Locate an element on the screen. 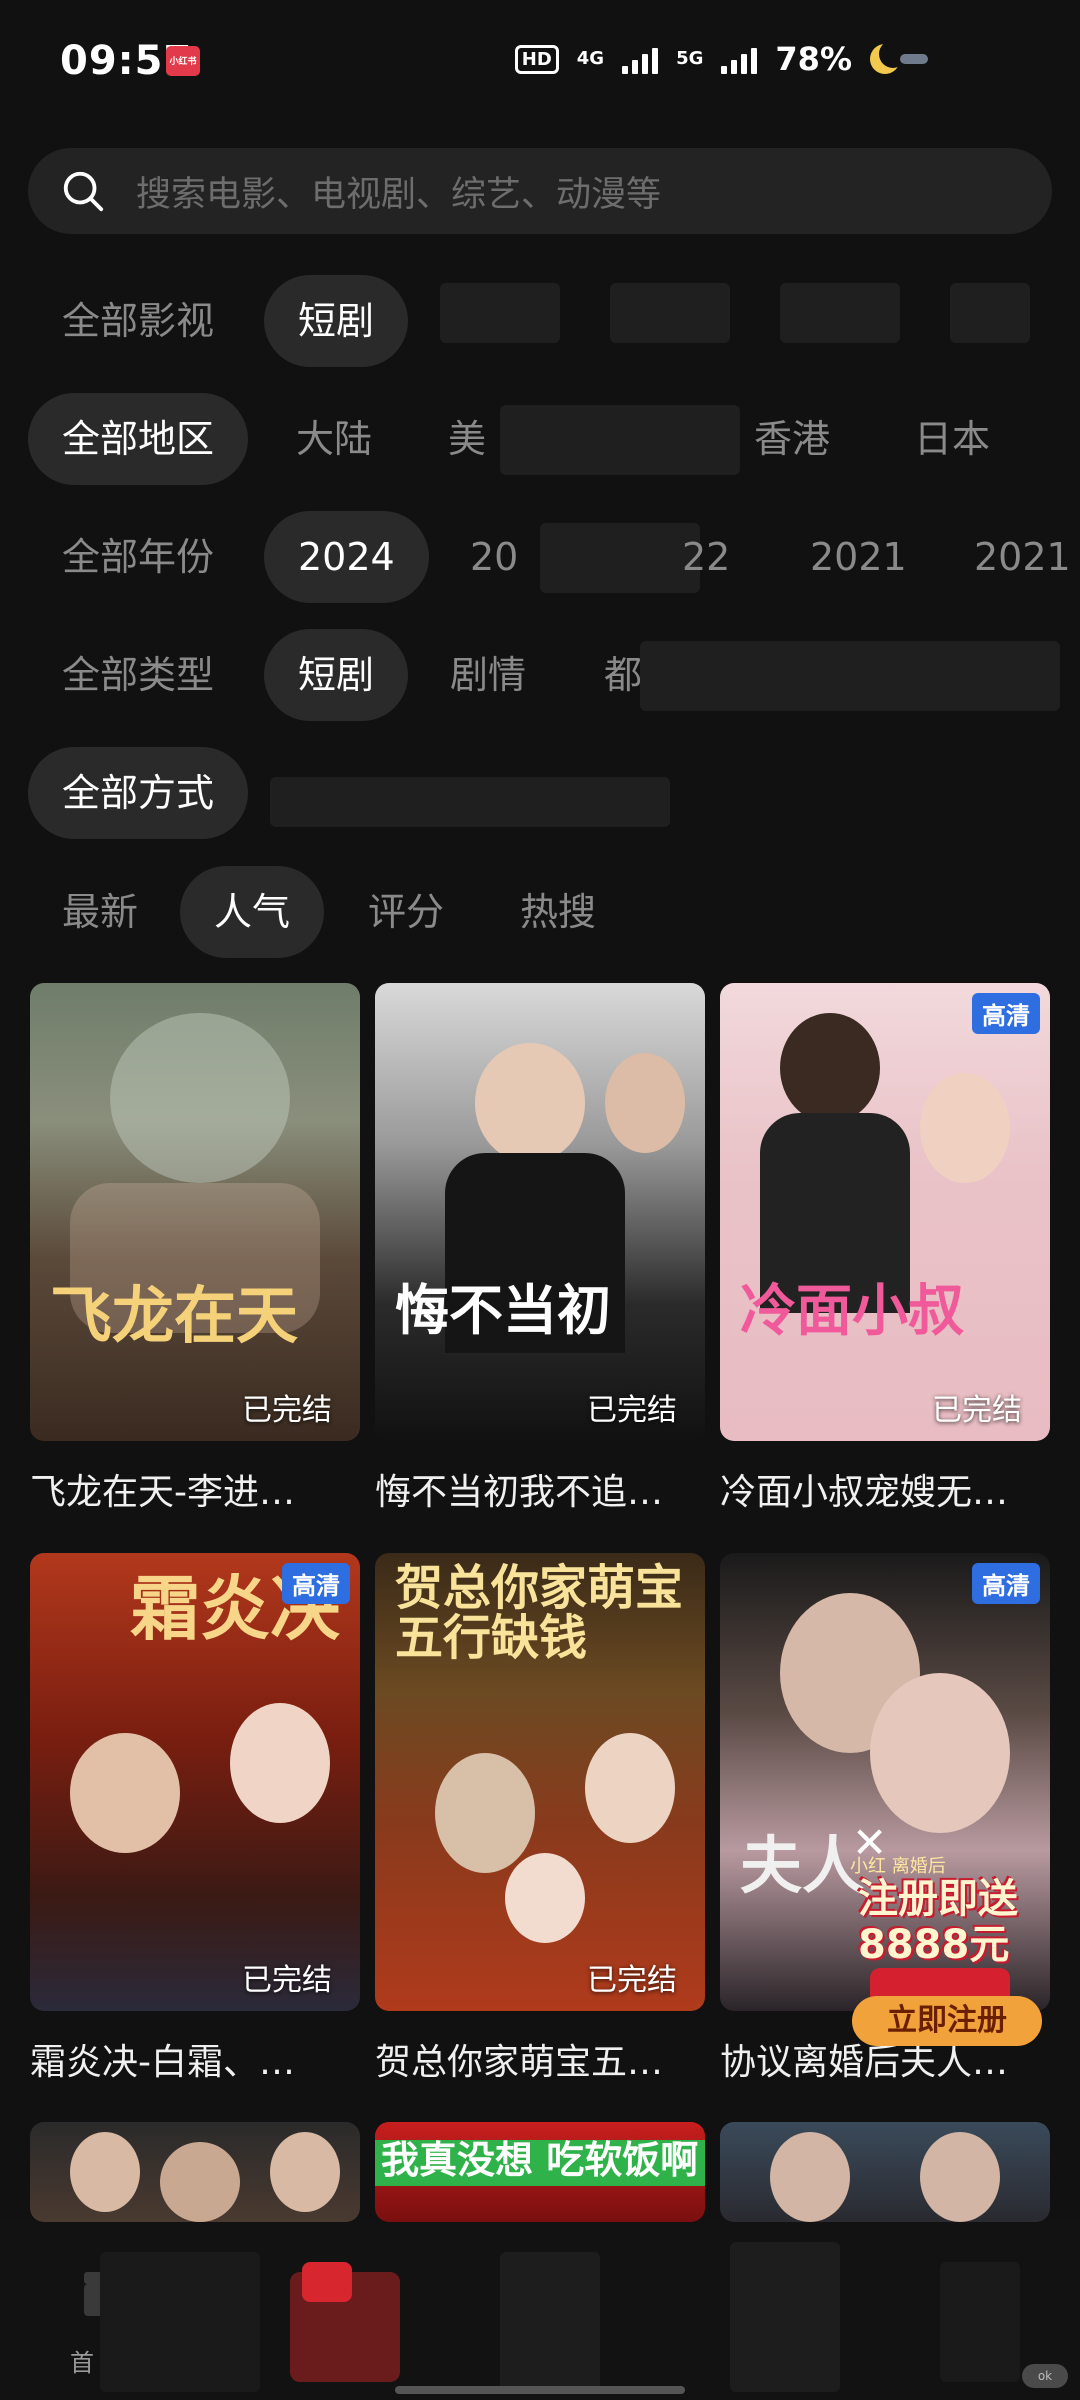 The width and height of the screenshot is (1080, 2400). poster-title-text: 贺总你家萌宝 五行缺钱 is located at coordinates (539, 1613).